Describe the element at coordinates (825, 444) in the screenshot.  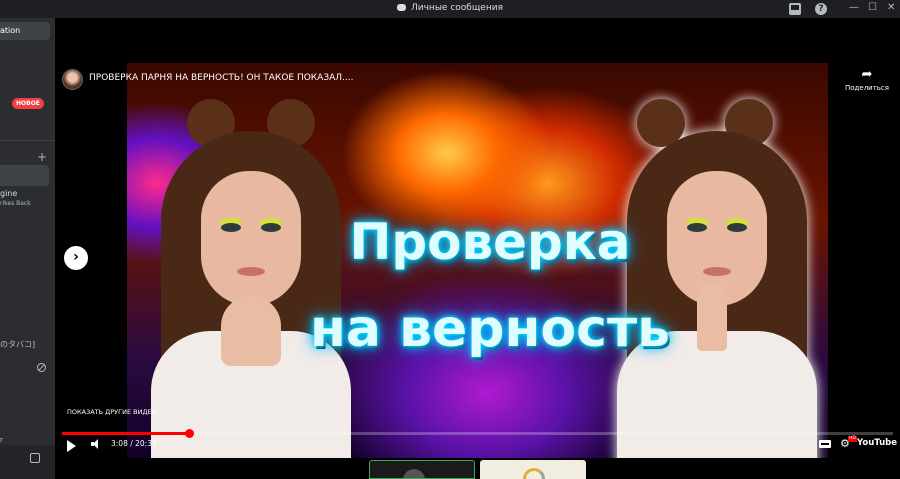
I see `captions-icon` at that location.